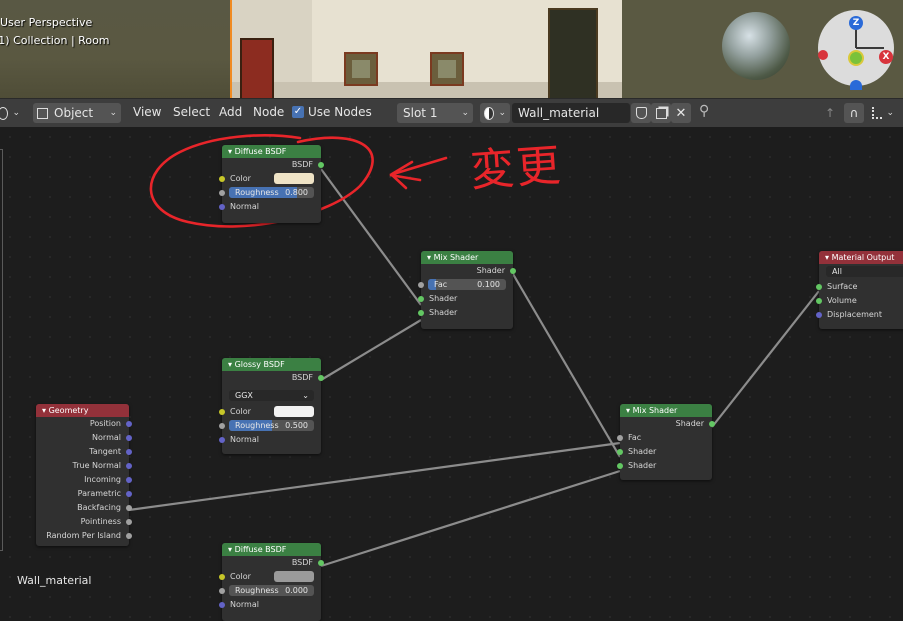 Image resolution: width=903 pixels, height=621 pixels. I want to click on node-title: ▾ Material Output, so click(861, 257).